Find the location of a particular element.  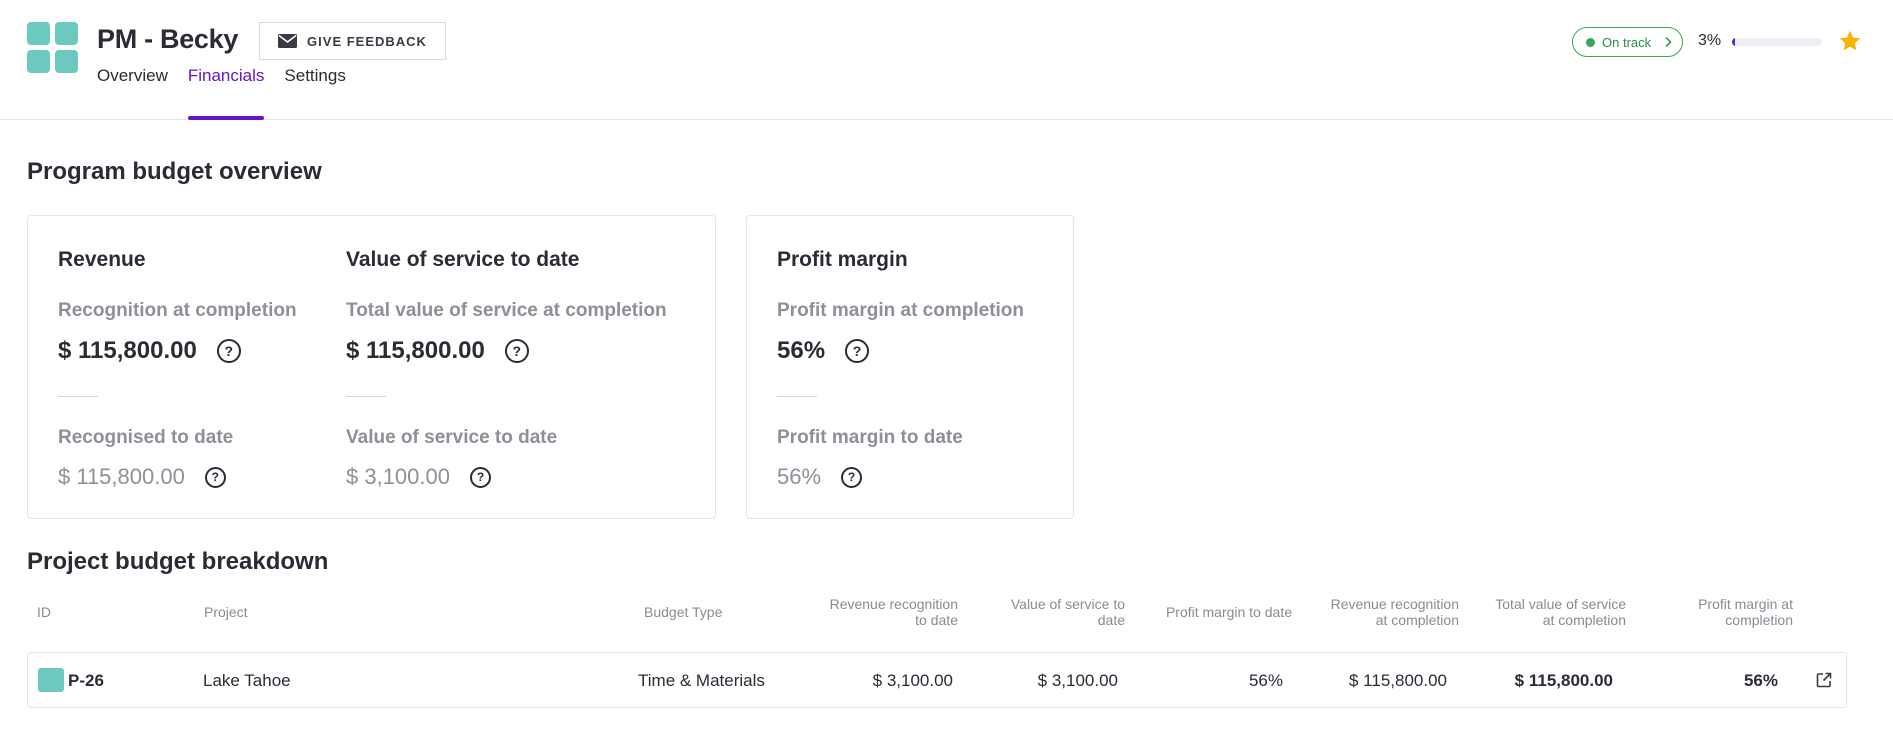

give-feedback-button: GIVE FEEDBACK is located at coordinates (352, 41).